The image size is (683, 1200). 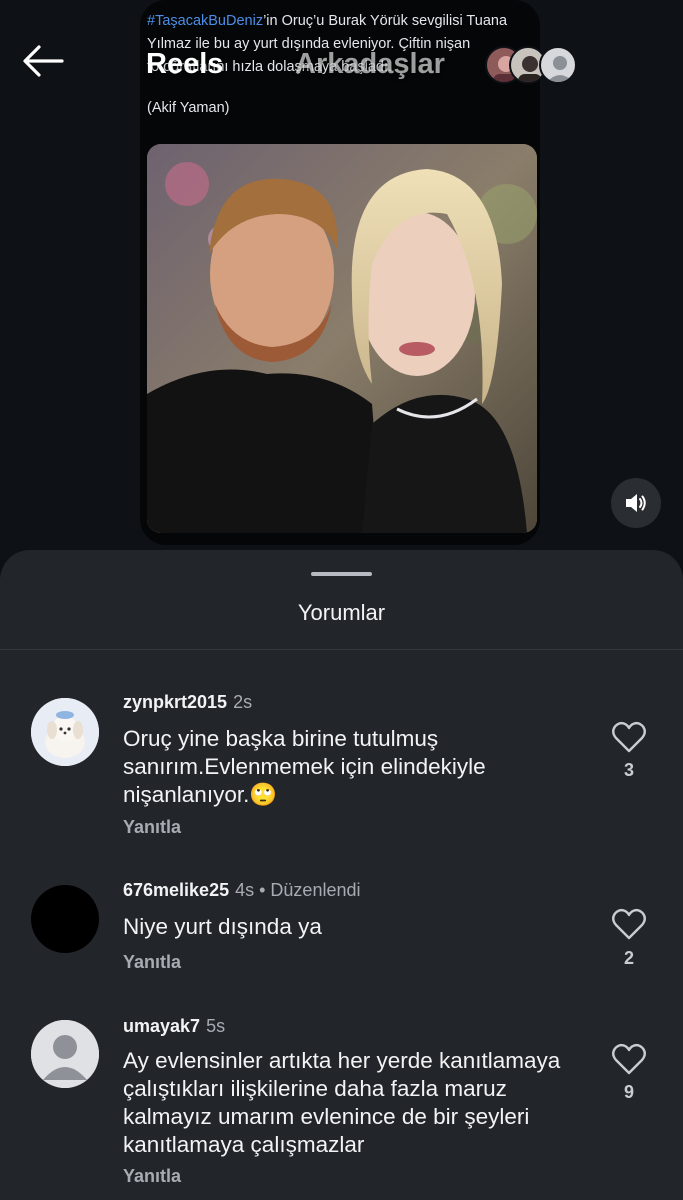 I want to click on comment-time: 4s, so click(x=245, y=890).